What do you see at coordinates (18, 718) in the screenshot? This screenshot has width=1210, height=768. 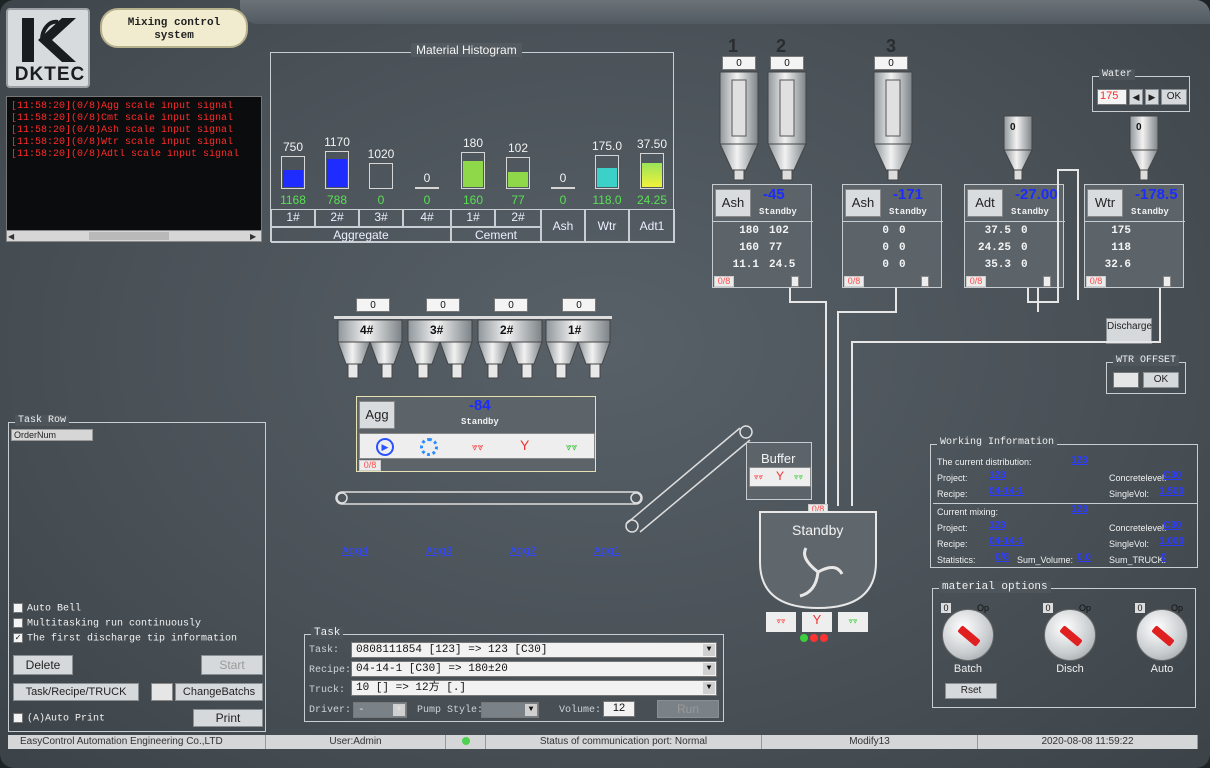 I see `auto-print-checkbox` at bounding box center [18, 718].